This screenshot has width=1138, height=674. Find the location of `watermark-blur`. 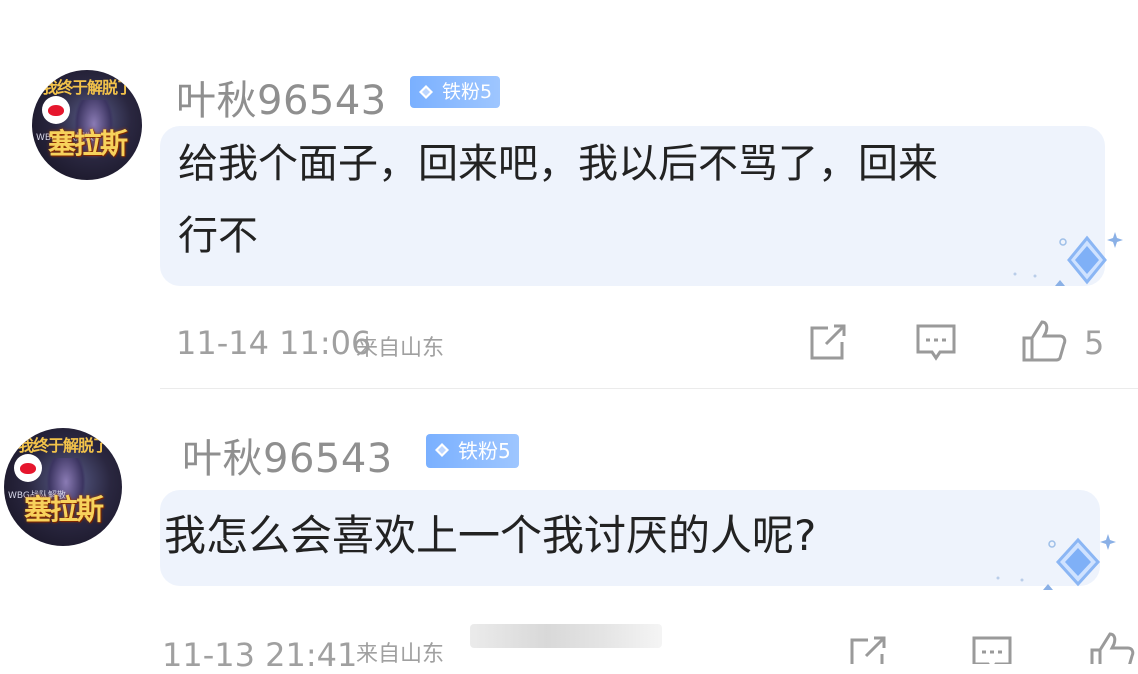

watermark-blur is located at coordinates (566, 636).